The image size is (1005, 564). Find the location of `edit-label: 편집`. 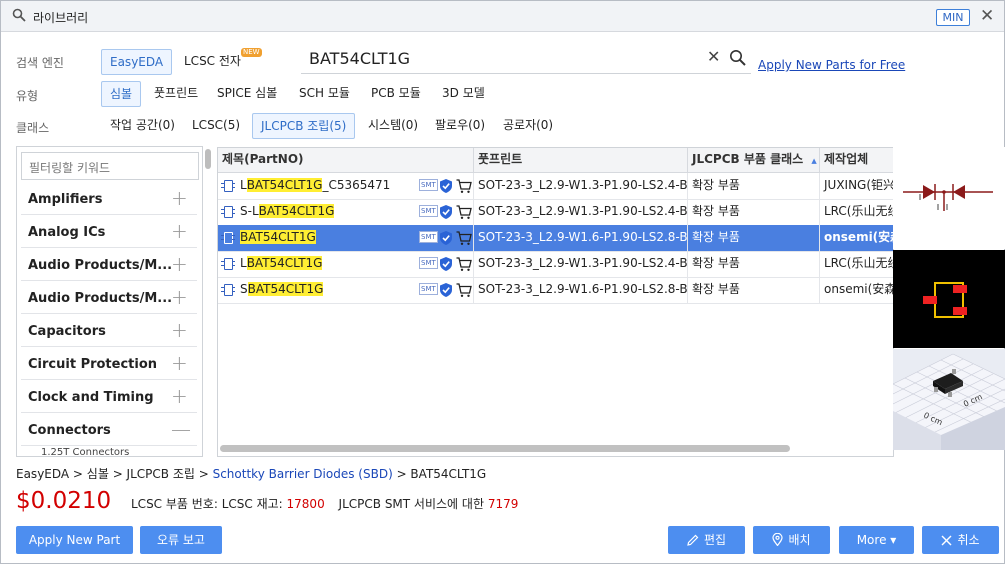

edit-label: 편집 is located at coordinates (715, 540).